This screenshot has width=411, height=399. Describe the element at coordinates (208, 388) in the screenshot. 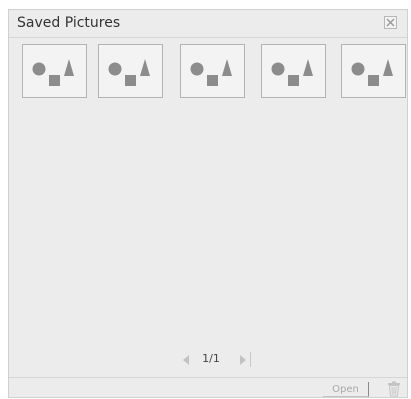

I see `dialog-footer: Open` at that location.